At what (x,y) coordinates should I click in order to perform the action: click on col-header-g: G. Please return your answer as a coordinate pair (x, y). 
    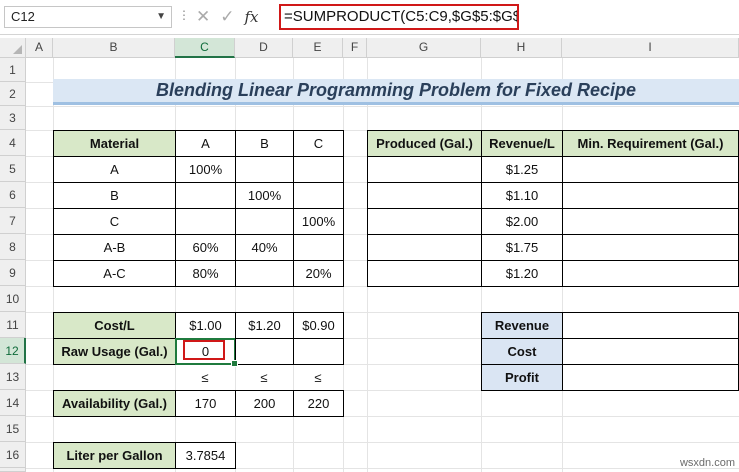
    Looking at the image, I should click on (424, 48).